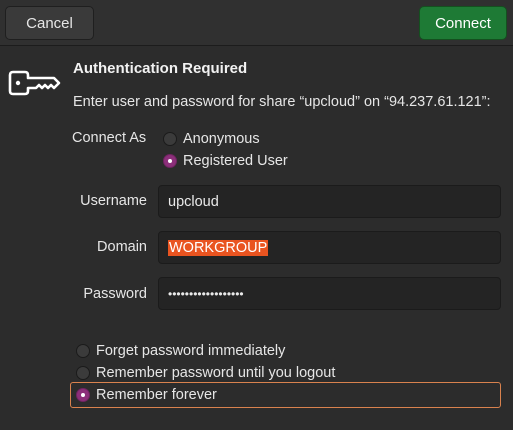 This screenshot has height=430, width=513. I want to click on password-field: ••••••••••••••••••, so click(329, 293).